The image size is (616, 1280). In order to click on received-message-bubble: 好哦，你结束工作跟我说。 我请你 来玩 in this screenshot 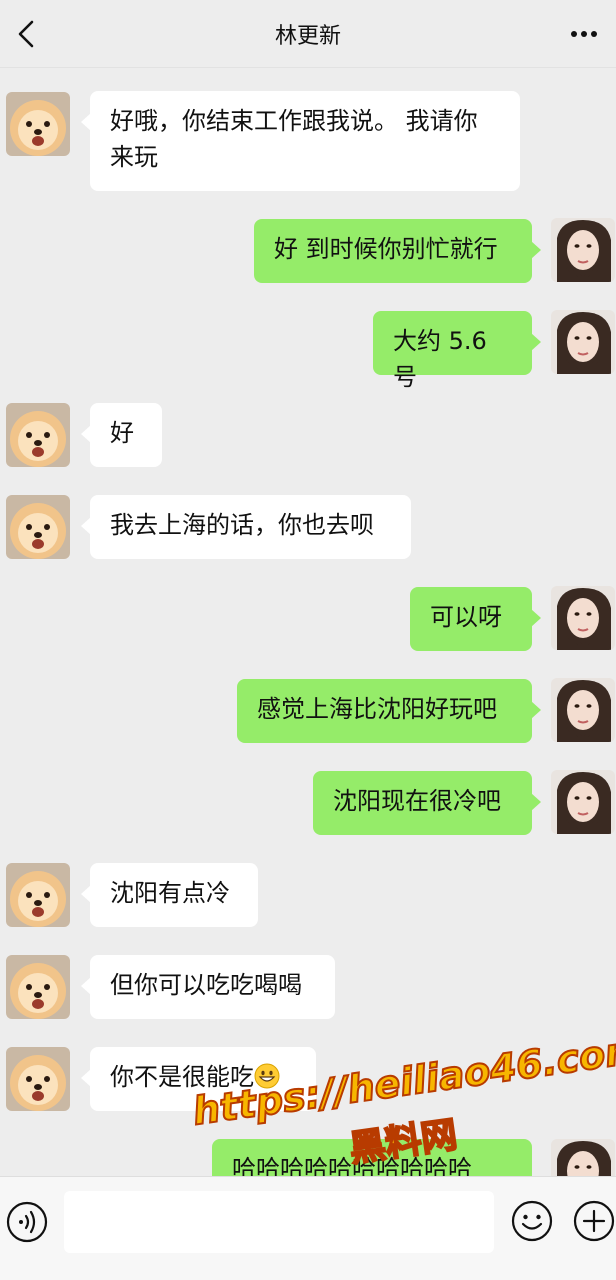, I will do `click(300, 141)`.